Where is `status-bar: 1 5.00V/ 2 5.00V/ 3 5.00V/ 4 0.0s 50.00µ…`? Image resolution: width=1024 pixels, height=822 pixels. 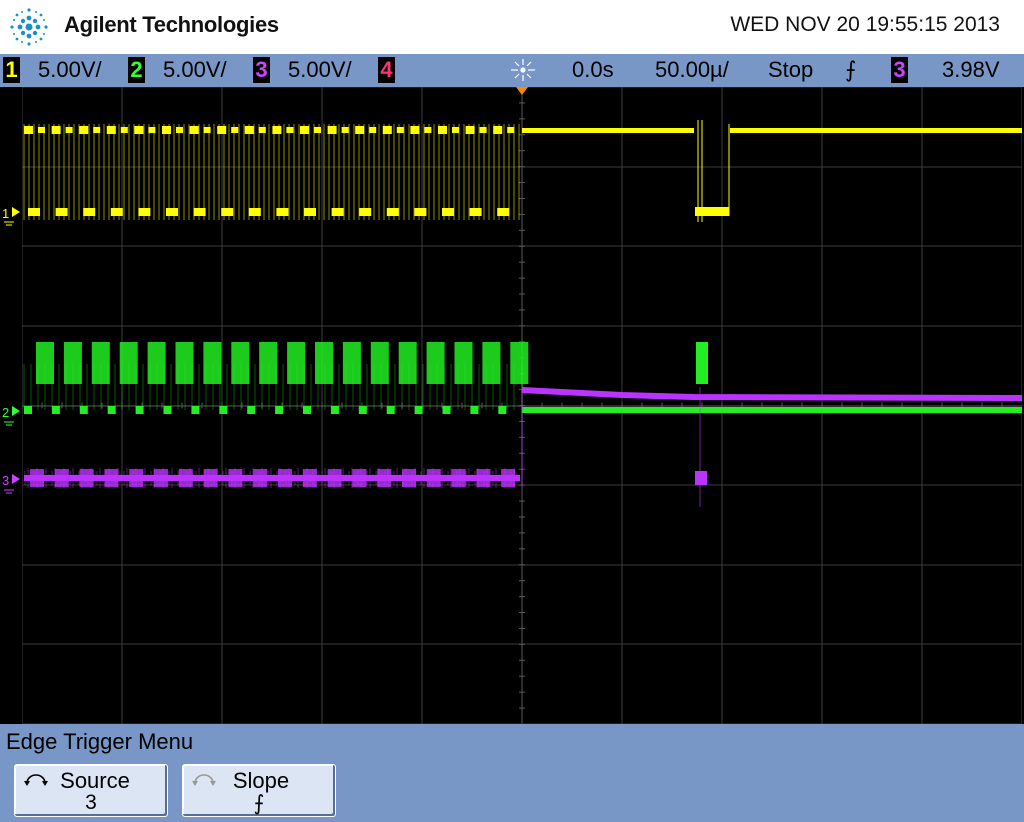 status-bar: 1 5.00V/ 2 5.00V/ 3 5.00V/ 4 0.0s 50.00µ… is located at coordinates (512, 70).